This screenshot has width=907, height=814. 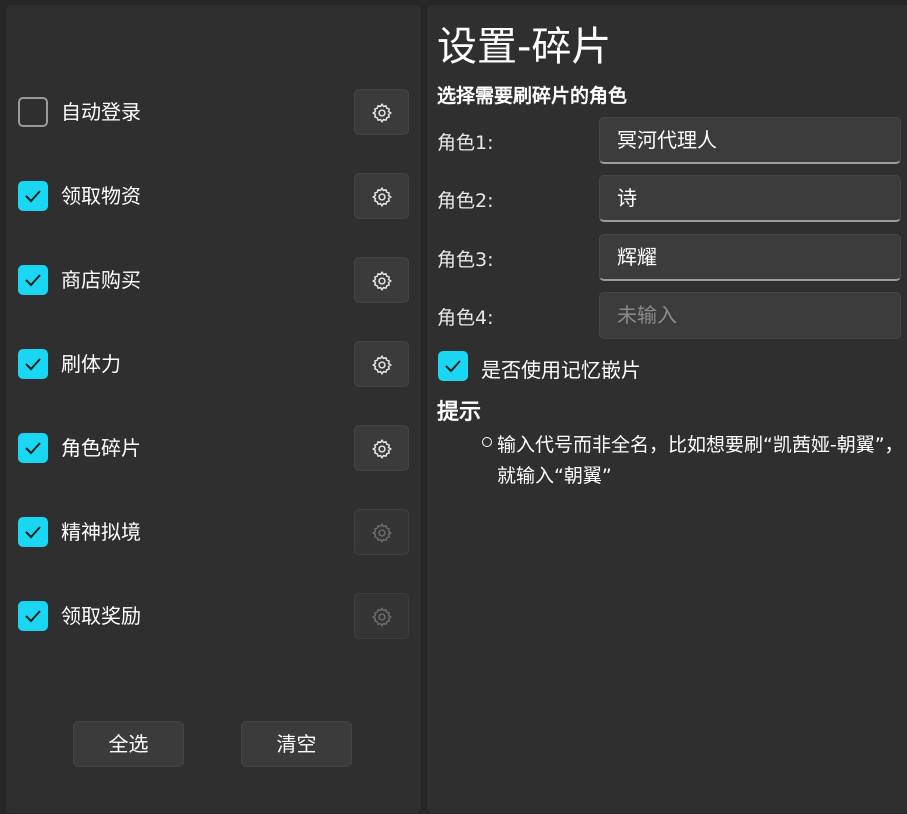 I want to click on tips-heading: 提示, so click(x=459, y=412).